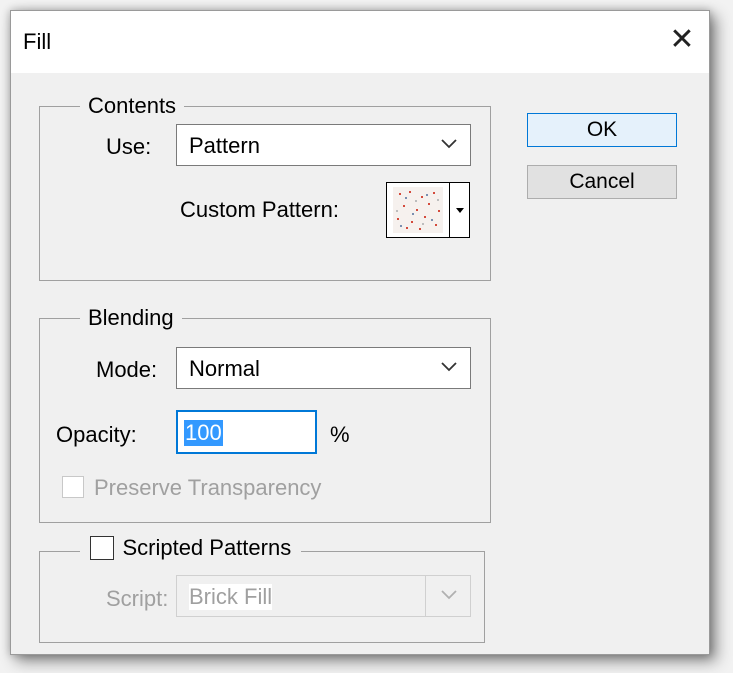 The width and height of the screenshot is (733, 673). What do you see at coordinates (224, 368) in the screenshot?
I see `mode-select-value: Normal` at bounding box center [224, 368].